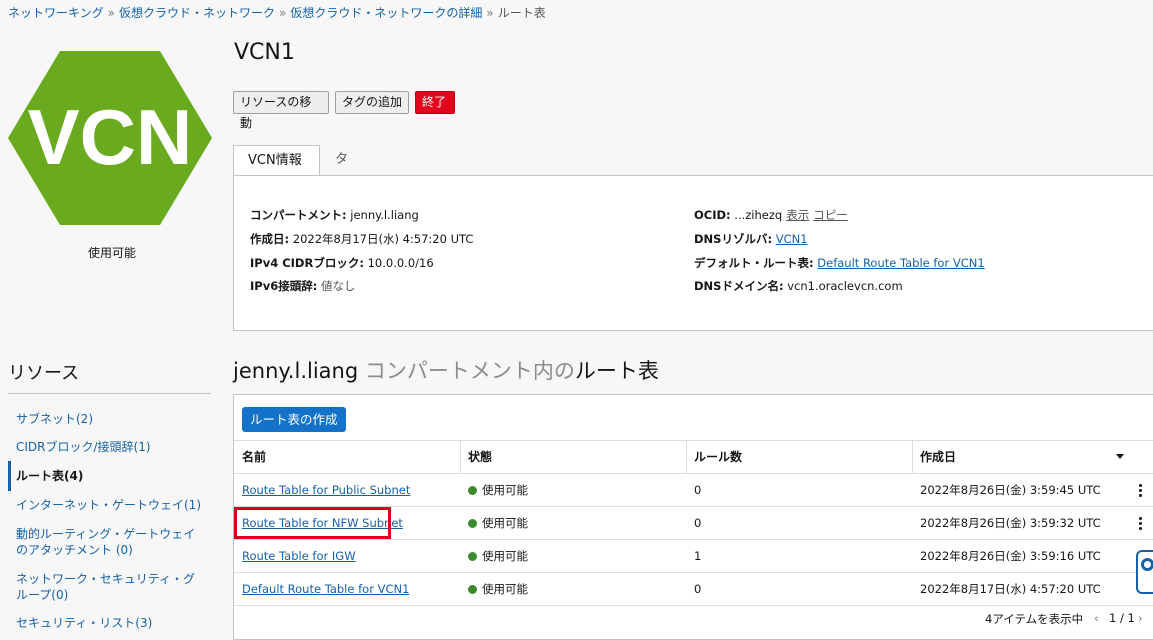 The image size is (1153, 640). I want to click on dns-resolver-link: VCN1, so click(792, 239).